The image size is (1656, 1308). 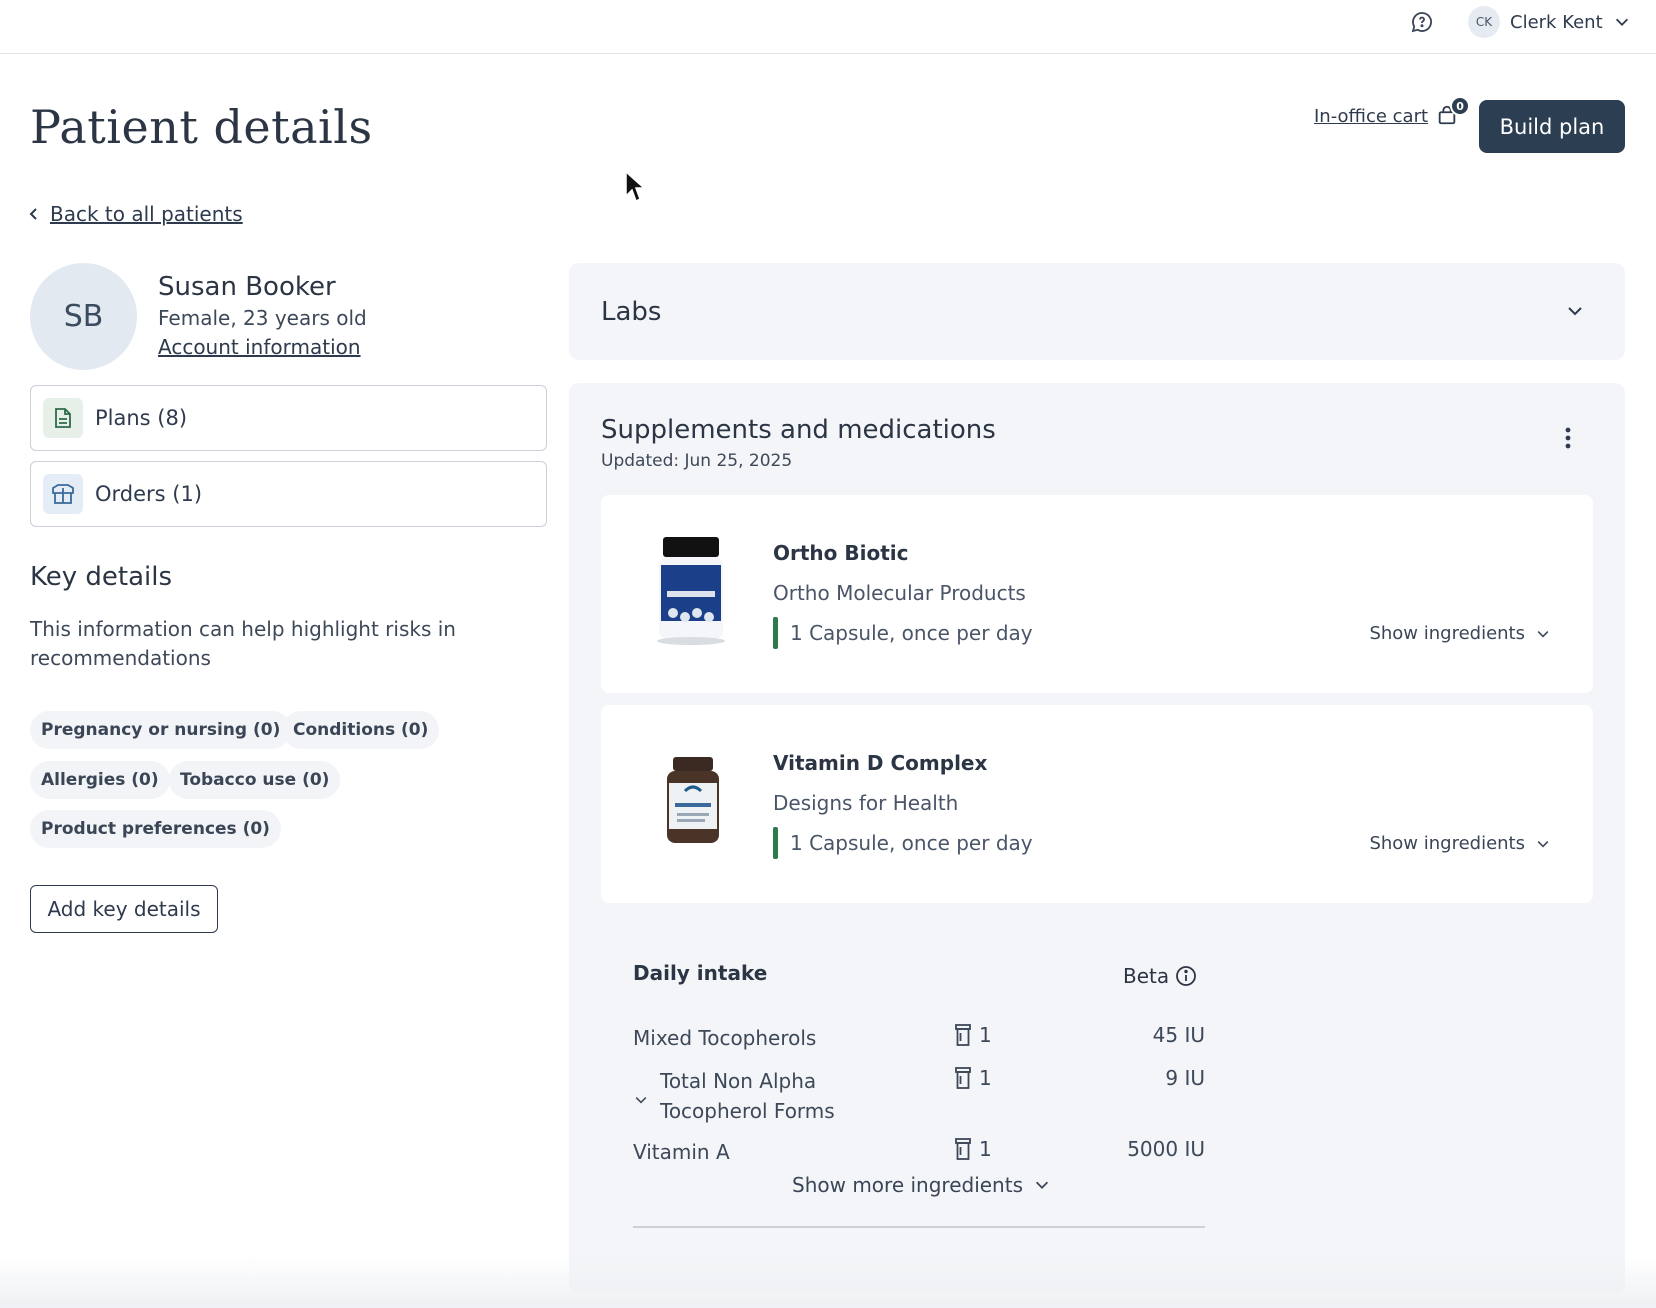 What do you see at coordinates (880, 763) in the screenshot?
I see `product-name: Vitamin D Complex` at bounding box center [880, 763].